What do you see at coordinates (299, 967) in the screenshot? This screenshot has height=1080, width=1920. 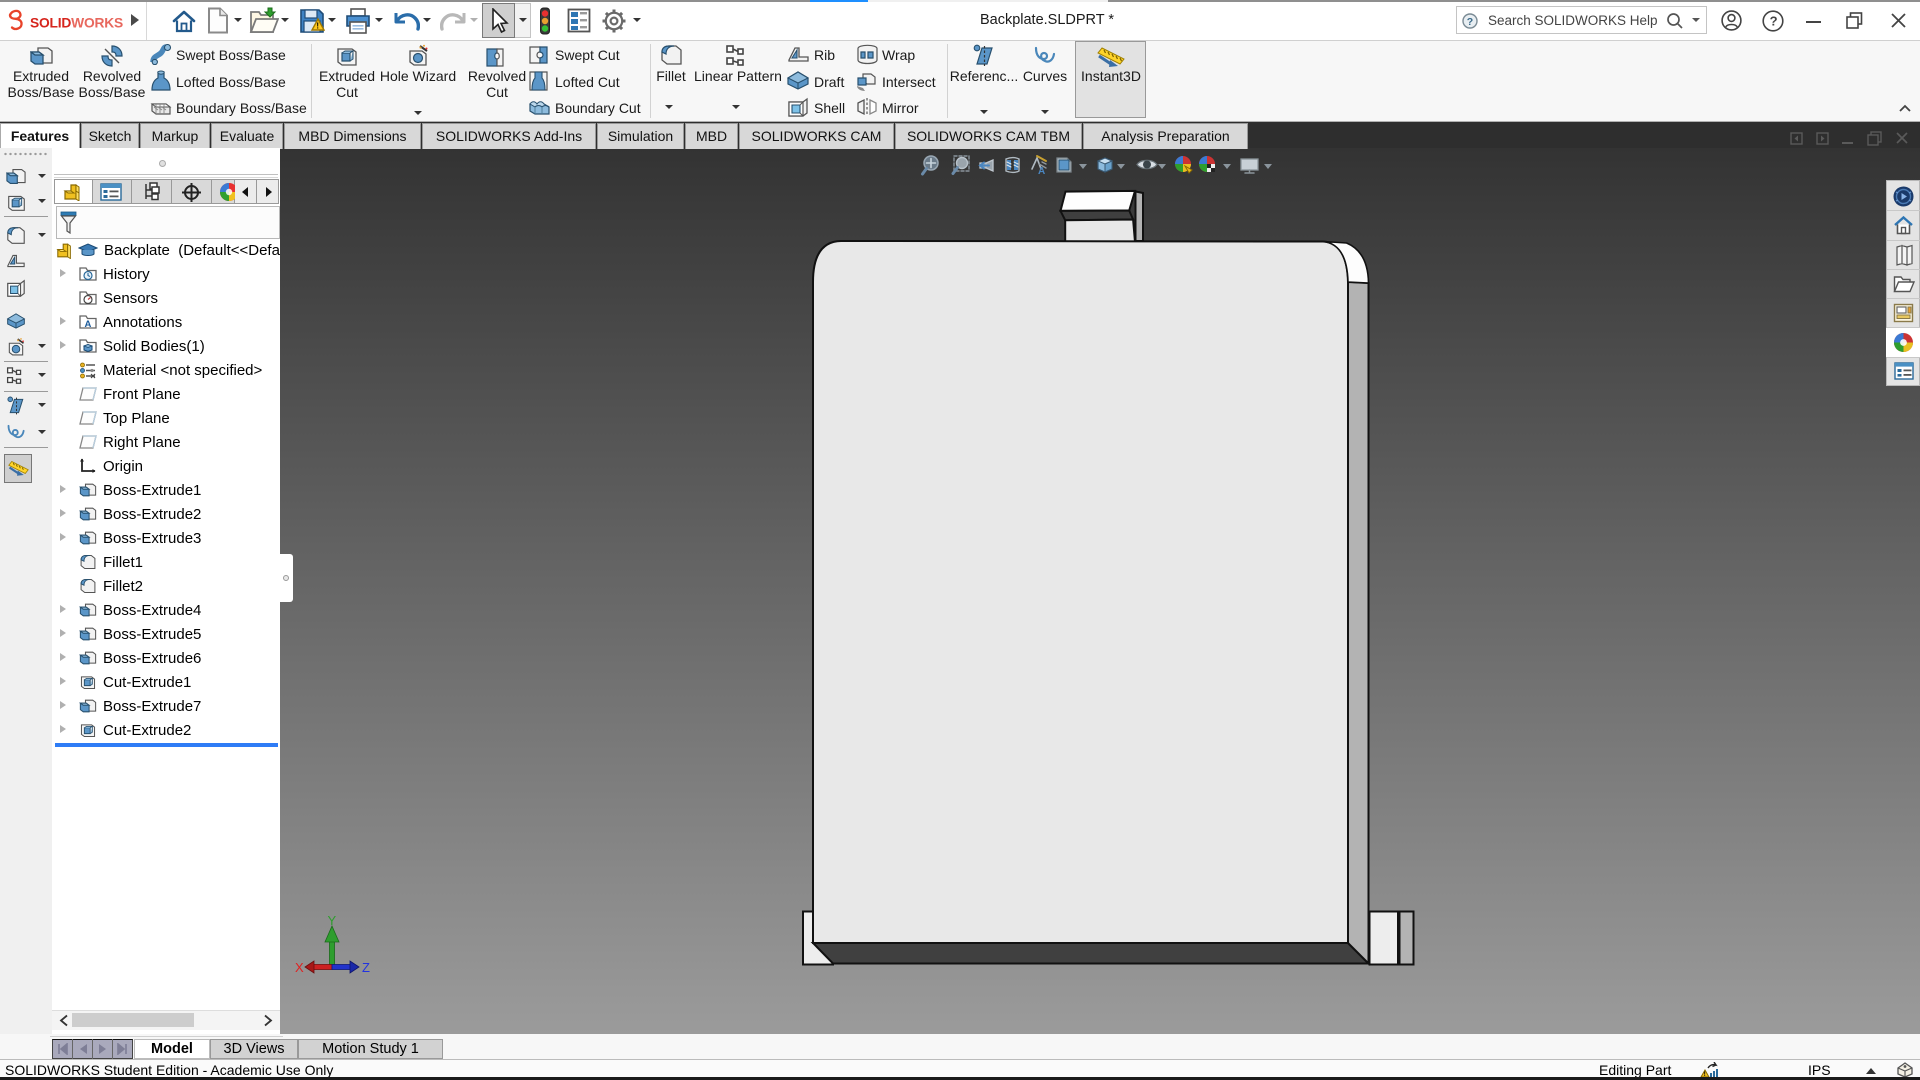 I see `svg-text: X` at bounding box center [299, 967].